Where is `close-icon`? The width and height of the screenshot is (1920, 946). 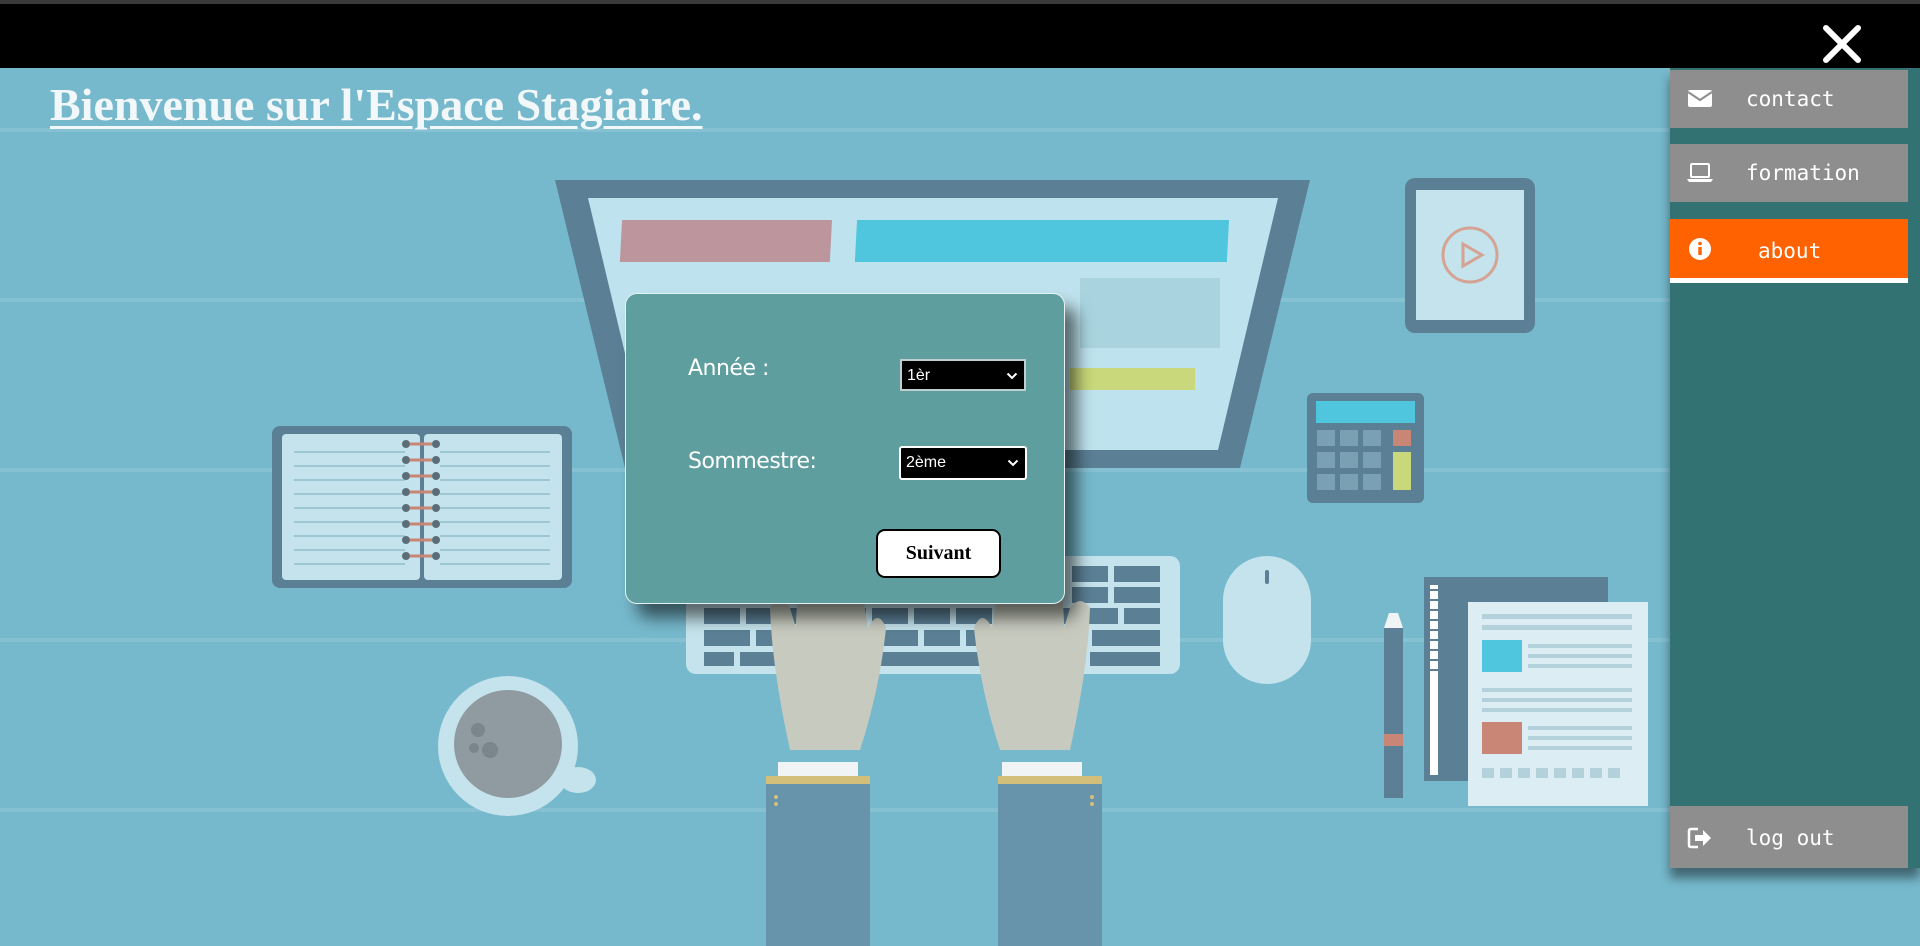 close-icon is located at coordinates (1842, 44).